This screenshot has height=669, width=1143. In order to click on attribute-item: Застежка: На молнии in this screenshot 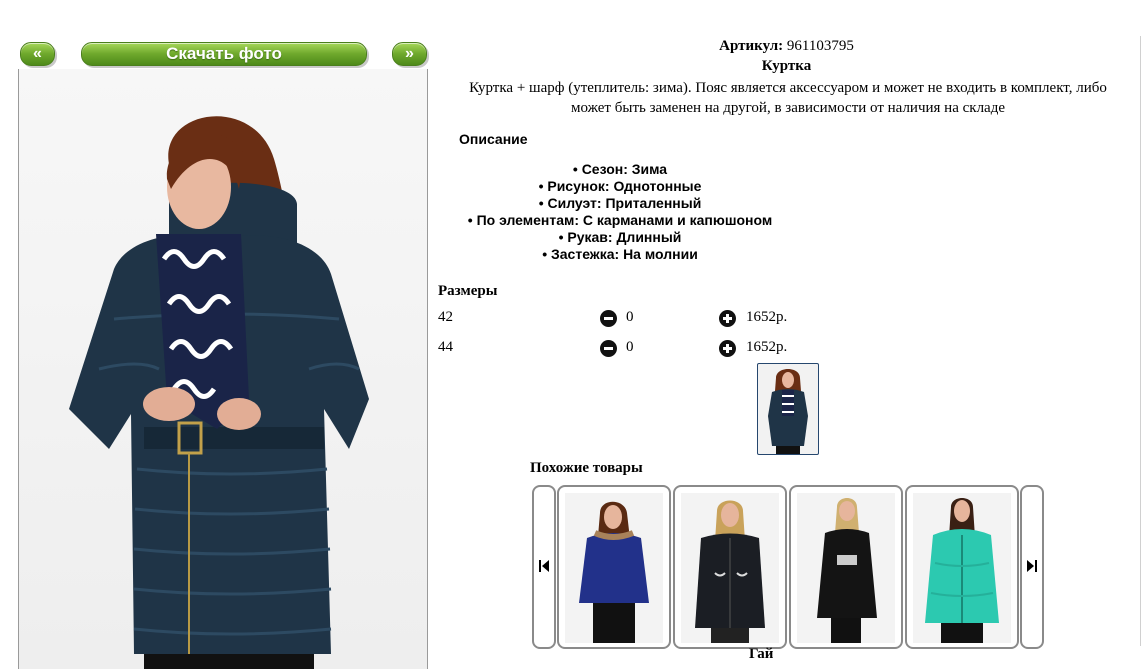, I will do `click(620, 254)`.